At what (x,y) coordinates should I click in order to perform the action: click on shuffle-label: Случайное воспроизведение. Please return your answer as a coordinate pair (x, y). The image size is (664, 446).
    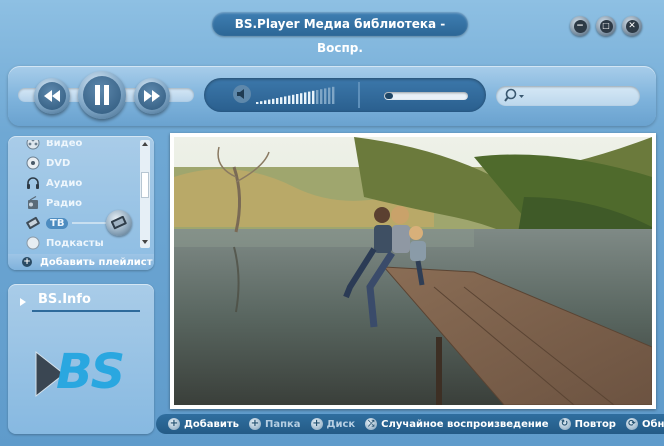
    Looking at the image, I should click on (465, 424).